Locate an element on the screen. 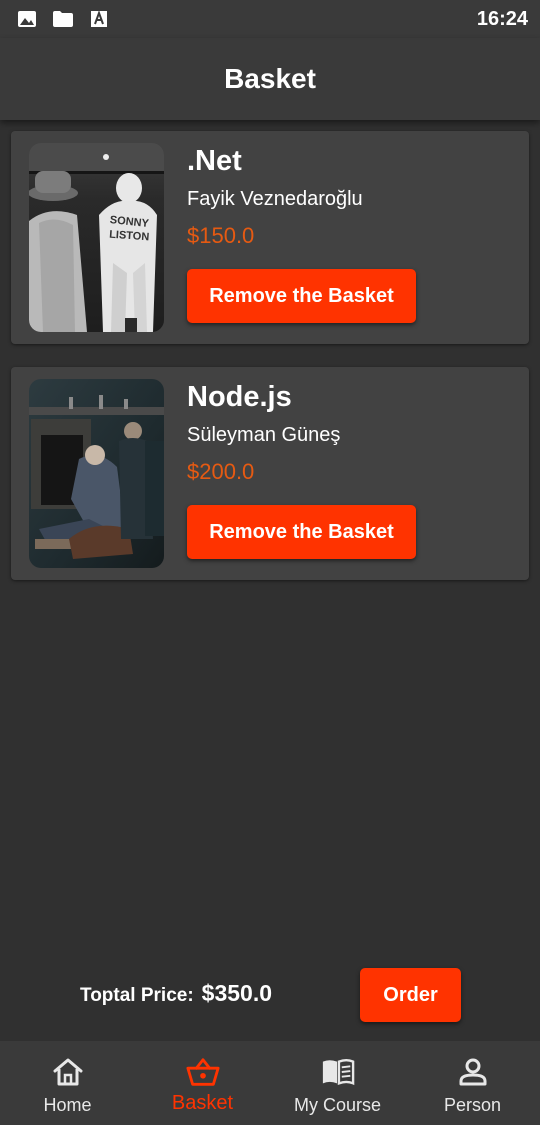 This screenshot has height=1125, width=540. font-icon is located at coordinates (99, 19).